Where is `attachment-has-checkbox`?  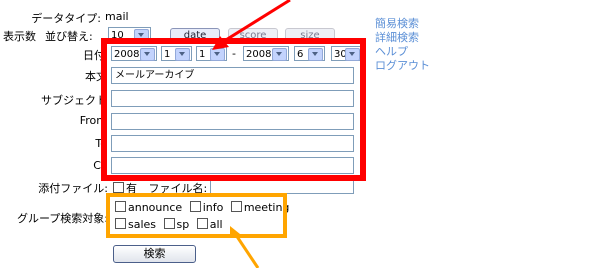 attachment-has-checkbox is located at coordinates (118, 187).